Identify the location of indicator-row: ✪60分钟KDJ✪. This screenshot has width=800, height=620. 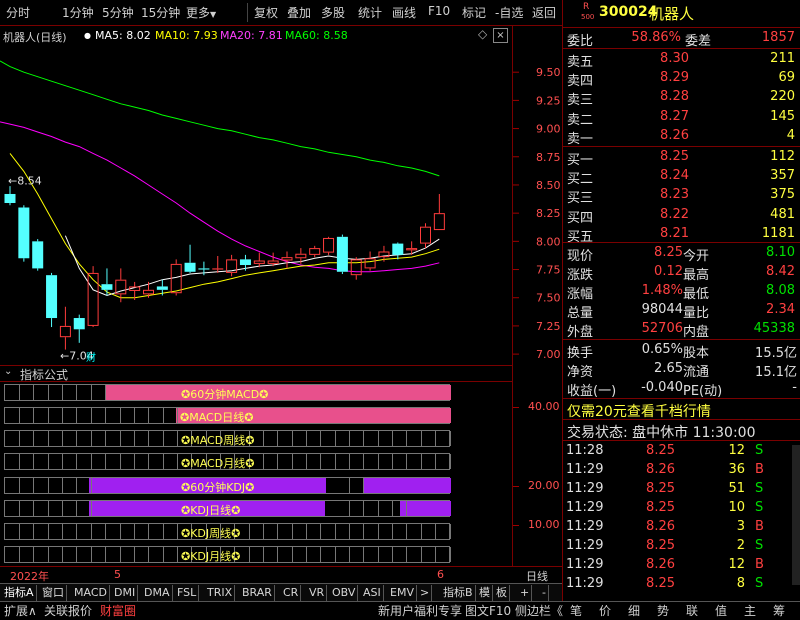
(227, 485).